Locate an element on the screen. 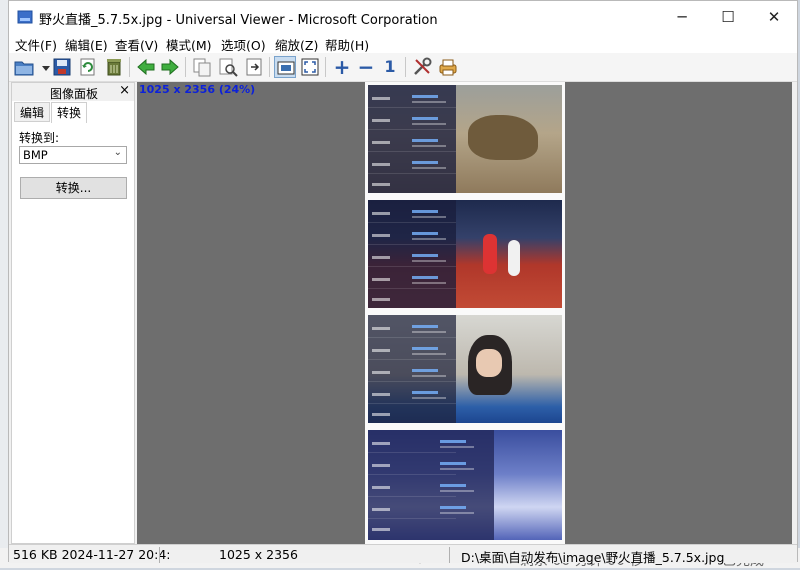  image-dimensions-label: 1025 x 2356 (24%) is located at coordinates (197, 89).